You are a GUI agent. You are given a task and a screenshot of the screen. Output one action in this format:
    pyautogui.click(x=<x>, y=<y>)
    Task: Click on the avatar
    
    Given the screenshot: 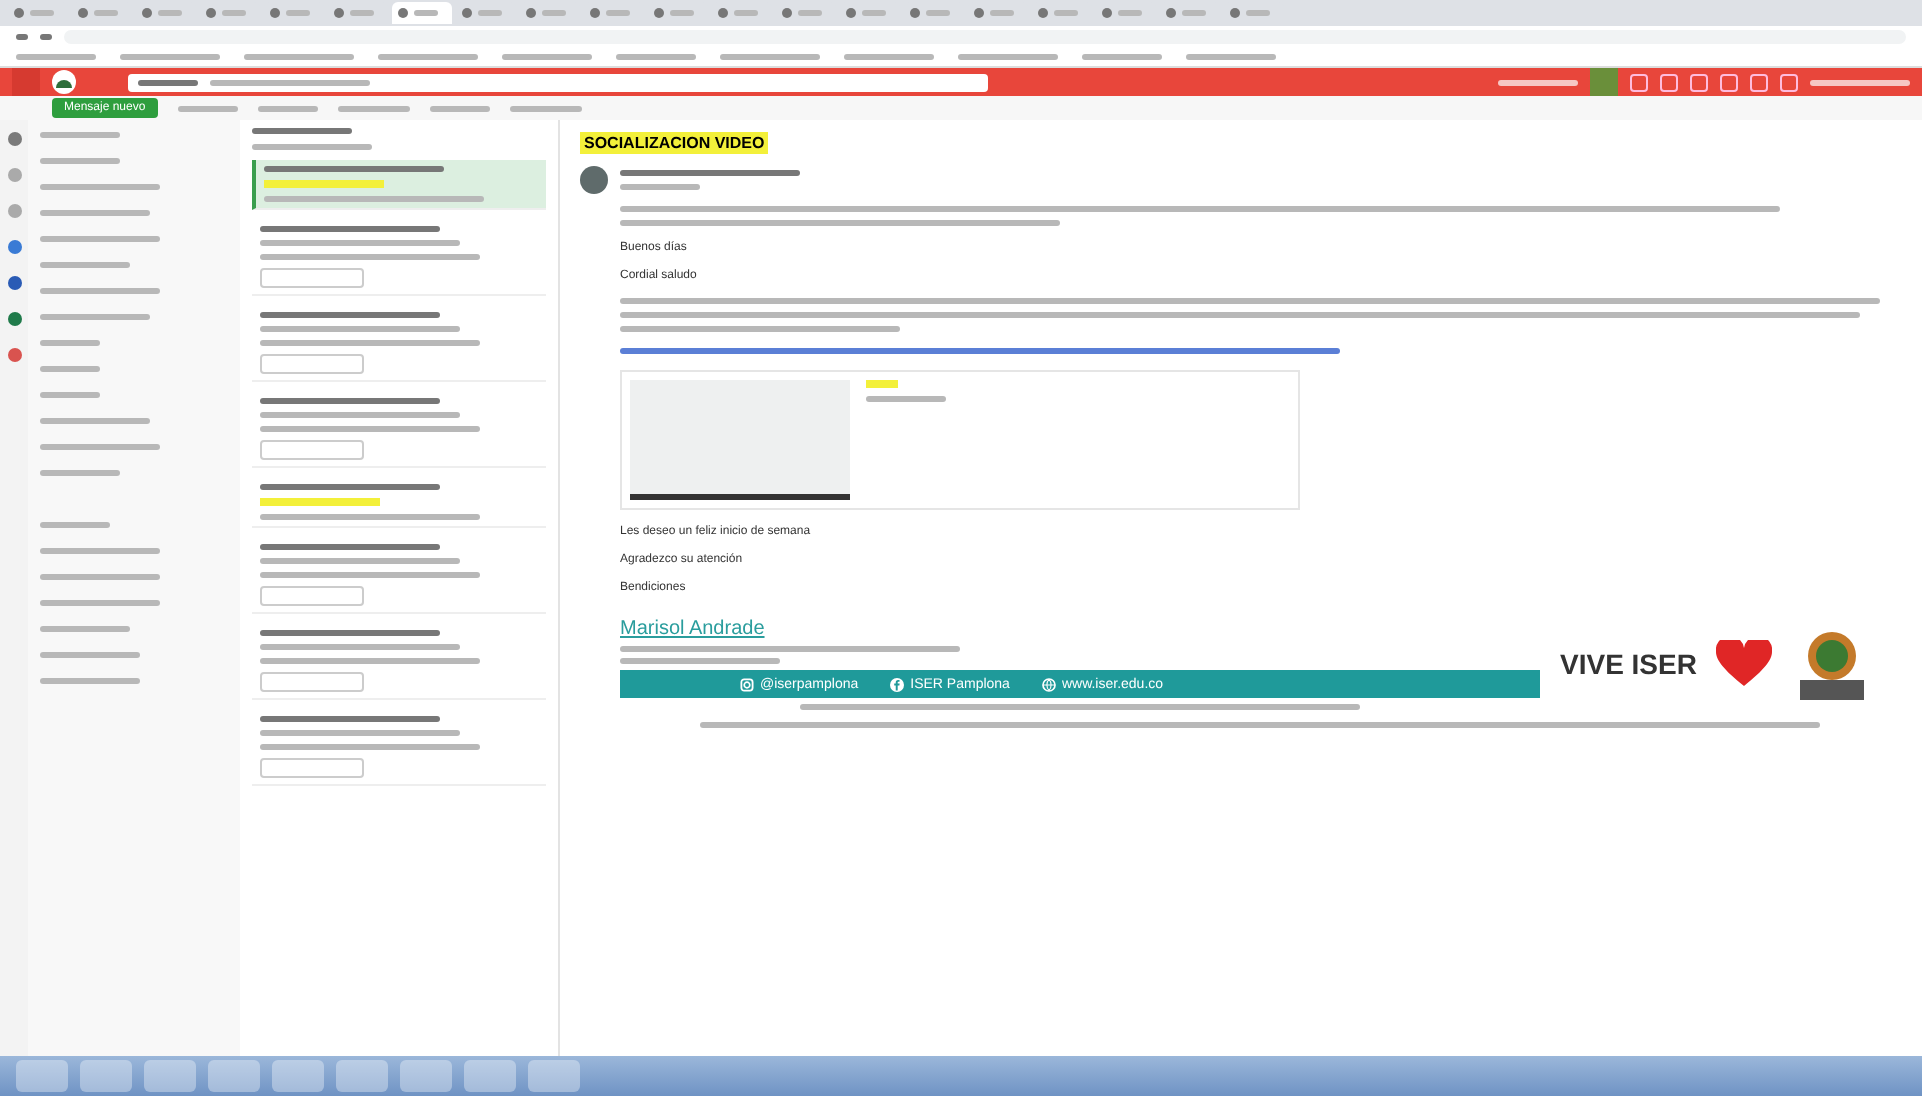 What is the action you would take?
    pyautogui.click(x=594, y=180)
    